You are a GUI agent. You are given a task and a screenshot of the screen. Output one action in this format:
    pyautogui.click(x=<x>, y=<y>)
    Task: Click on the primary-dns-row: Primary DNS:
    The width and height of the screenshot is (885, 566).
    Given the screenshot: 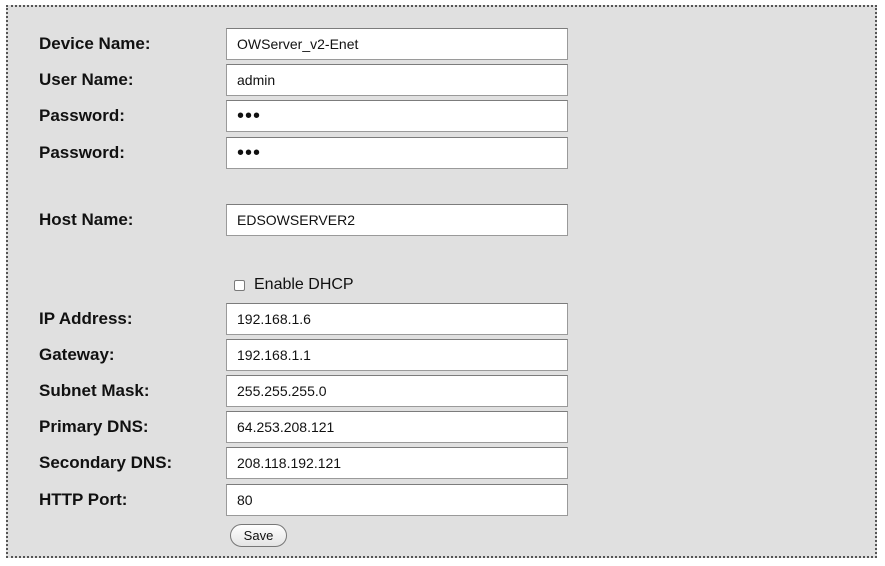 What is the action you would take?
    pyautogui.click(x=441, y=427)
    